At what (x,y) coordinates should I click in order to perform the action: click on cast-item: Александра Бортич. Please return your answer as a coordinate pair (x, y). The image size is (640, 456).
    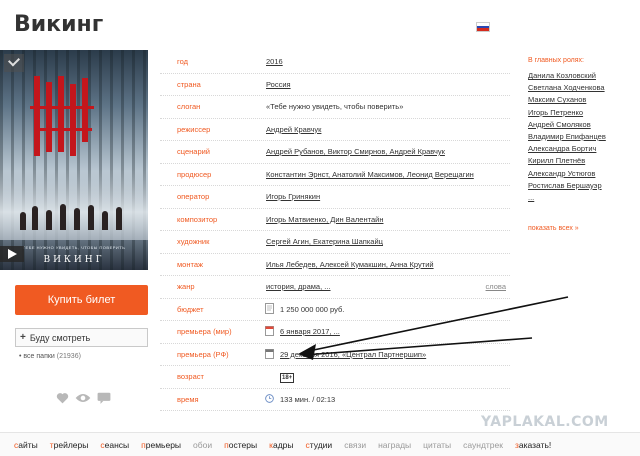
    Looking at the image, I should click on (583, 150).